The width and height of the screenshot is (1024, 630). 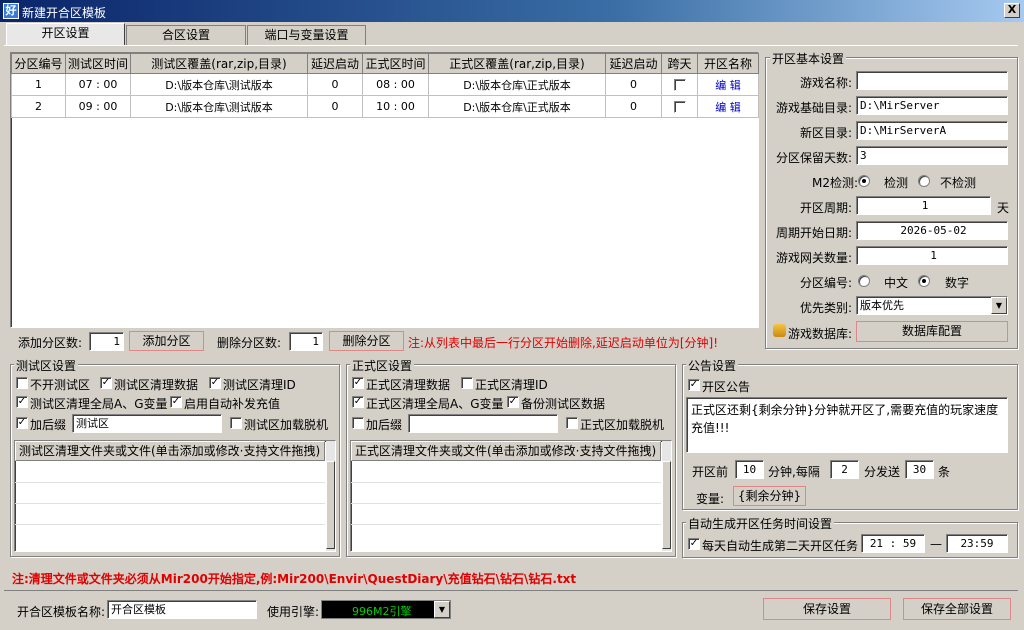 What do you see at coordinates (22, 383) in the screenshot?
I see `no-test-zone-checkbox` at bounding box center [22, 383].